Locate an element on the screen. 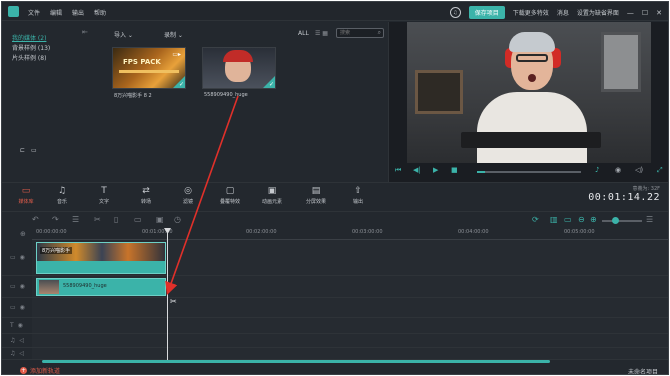 This screenshot has height=376, width=670. crop-icon: ▭ is located at coordinates (138, 219).